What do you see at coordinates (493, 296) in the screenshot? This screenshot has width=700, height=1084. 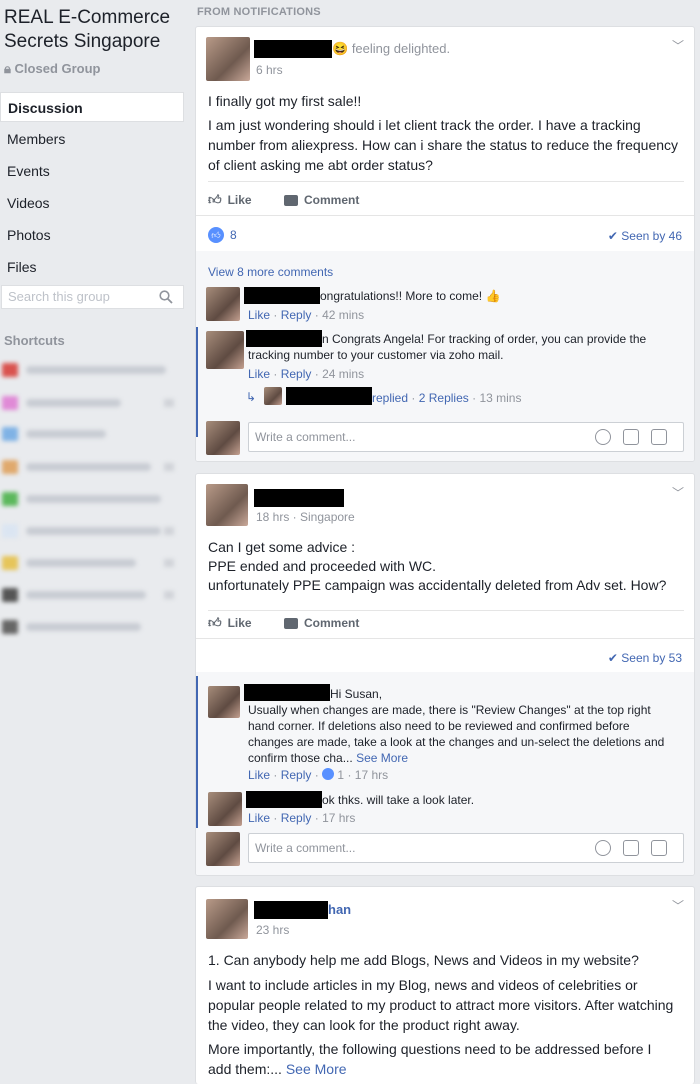 I see `thumbs-up-emoji-icon: 👍` at bounding box center [493, 296].